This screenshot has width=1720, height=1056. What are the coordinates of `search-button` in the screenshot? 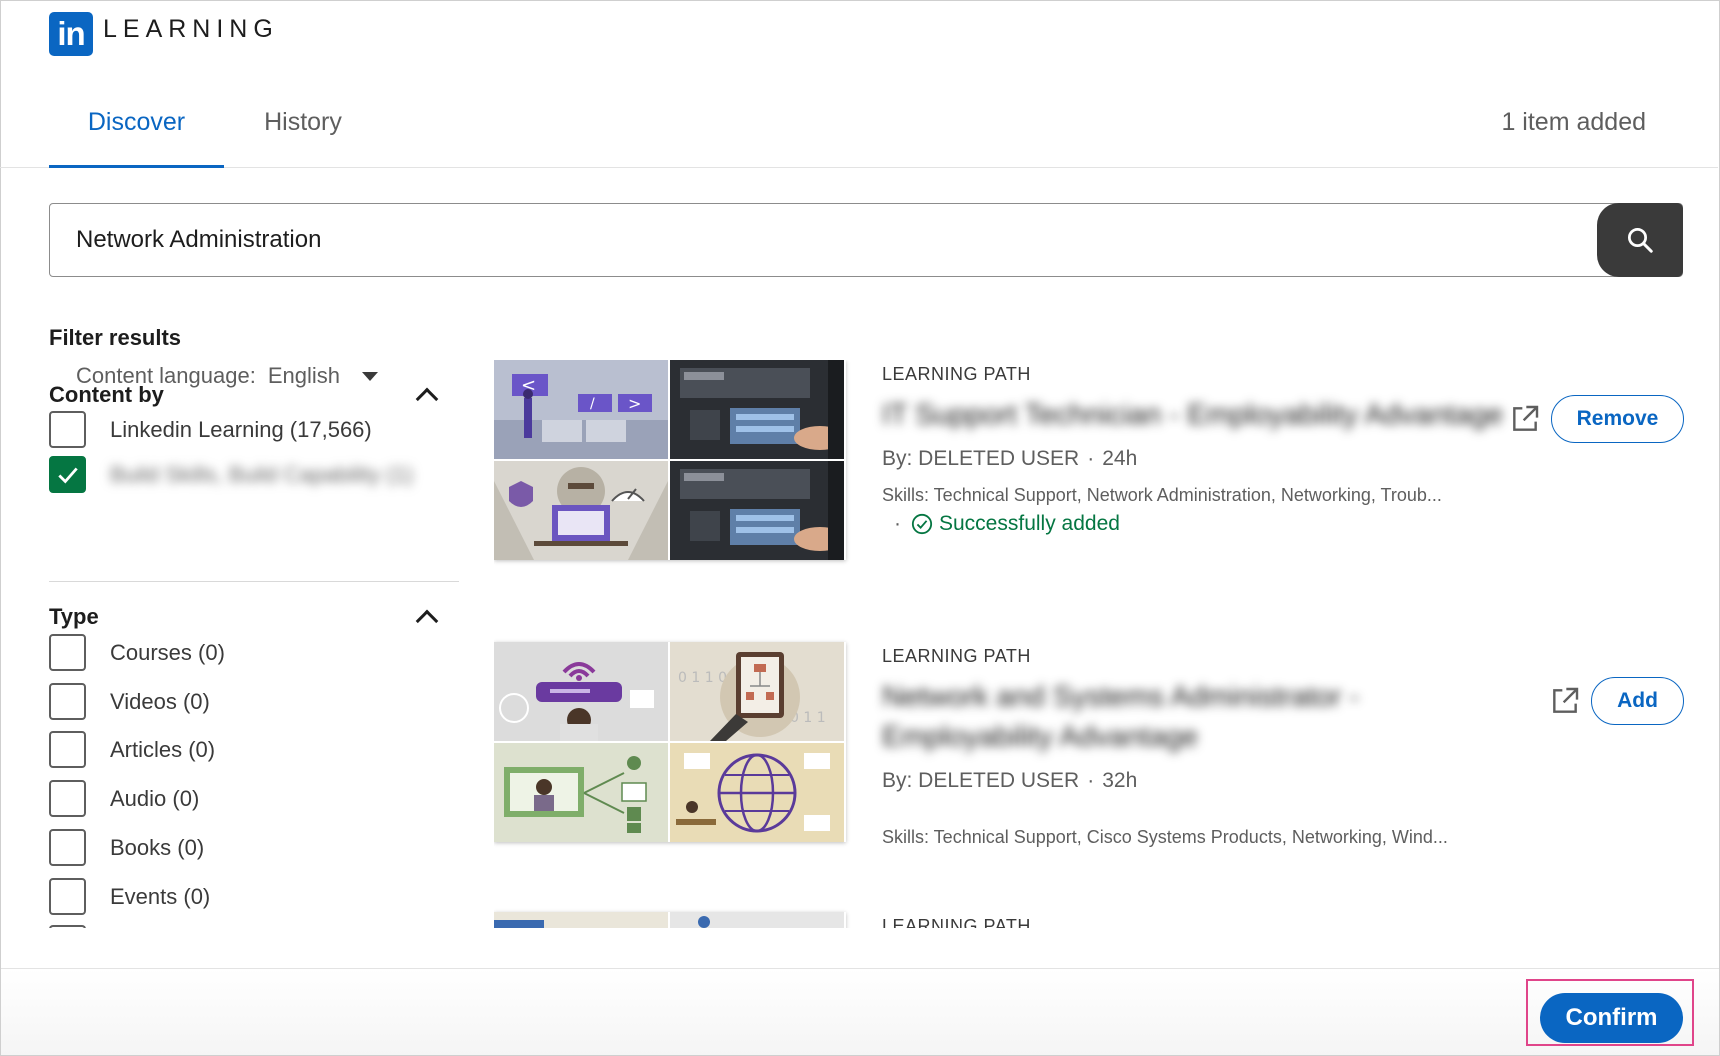 It's located at (1640, 240).